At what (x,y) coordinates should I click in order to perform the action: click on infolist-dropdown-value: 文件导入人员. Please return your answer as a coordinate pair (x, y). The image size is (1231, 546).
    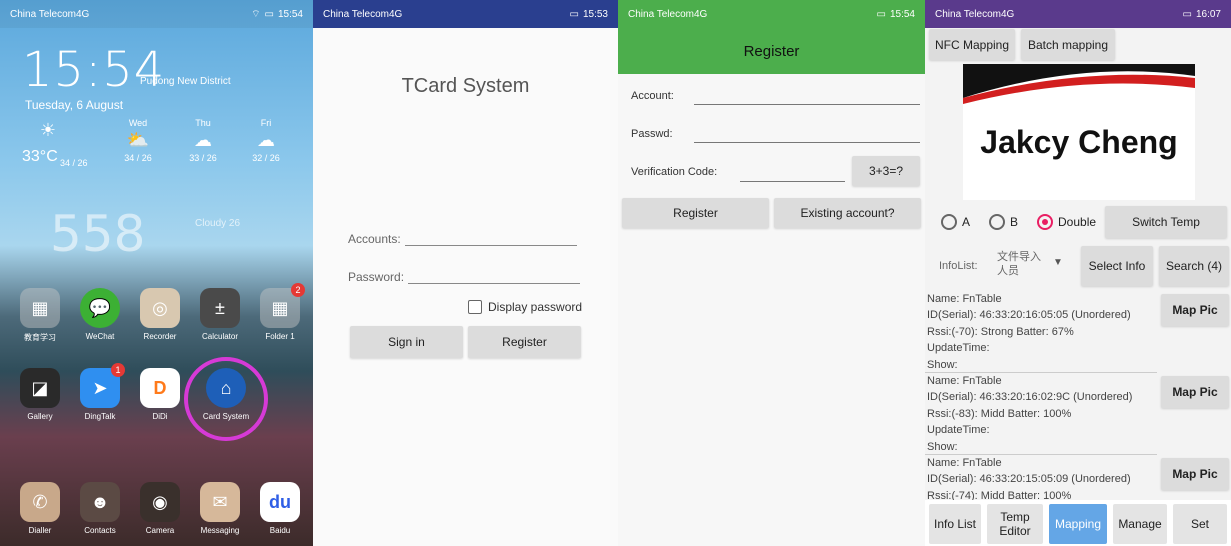
    Looking at the image, I should click on (1019, 264).